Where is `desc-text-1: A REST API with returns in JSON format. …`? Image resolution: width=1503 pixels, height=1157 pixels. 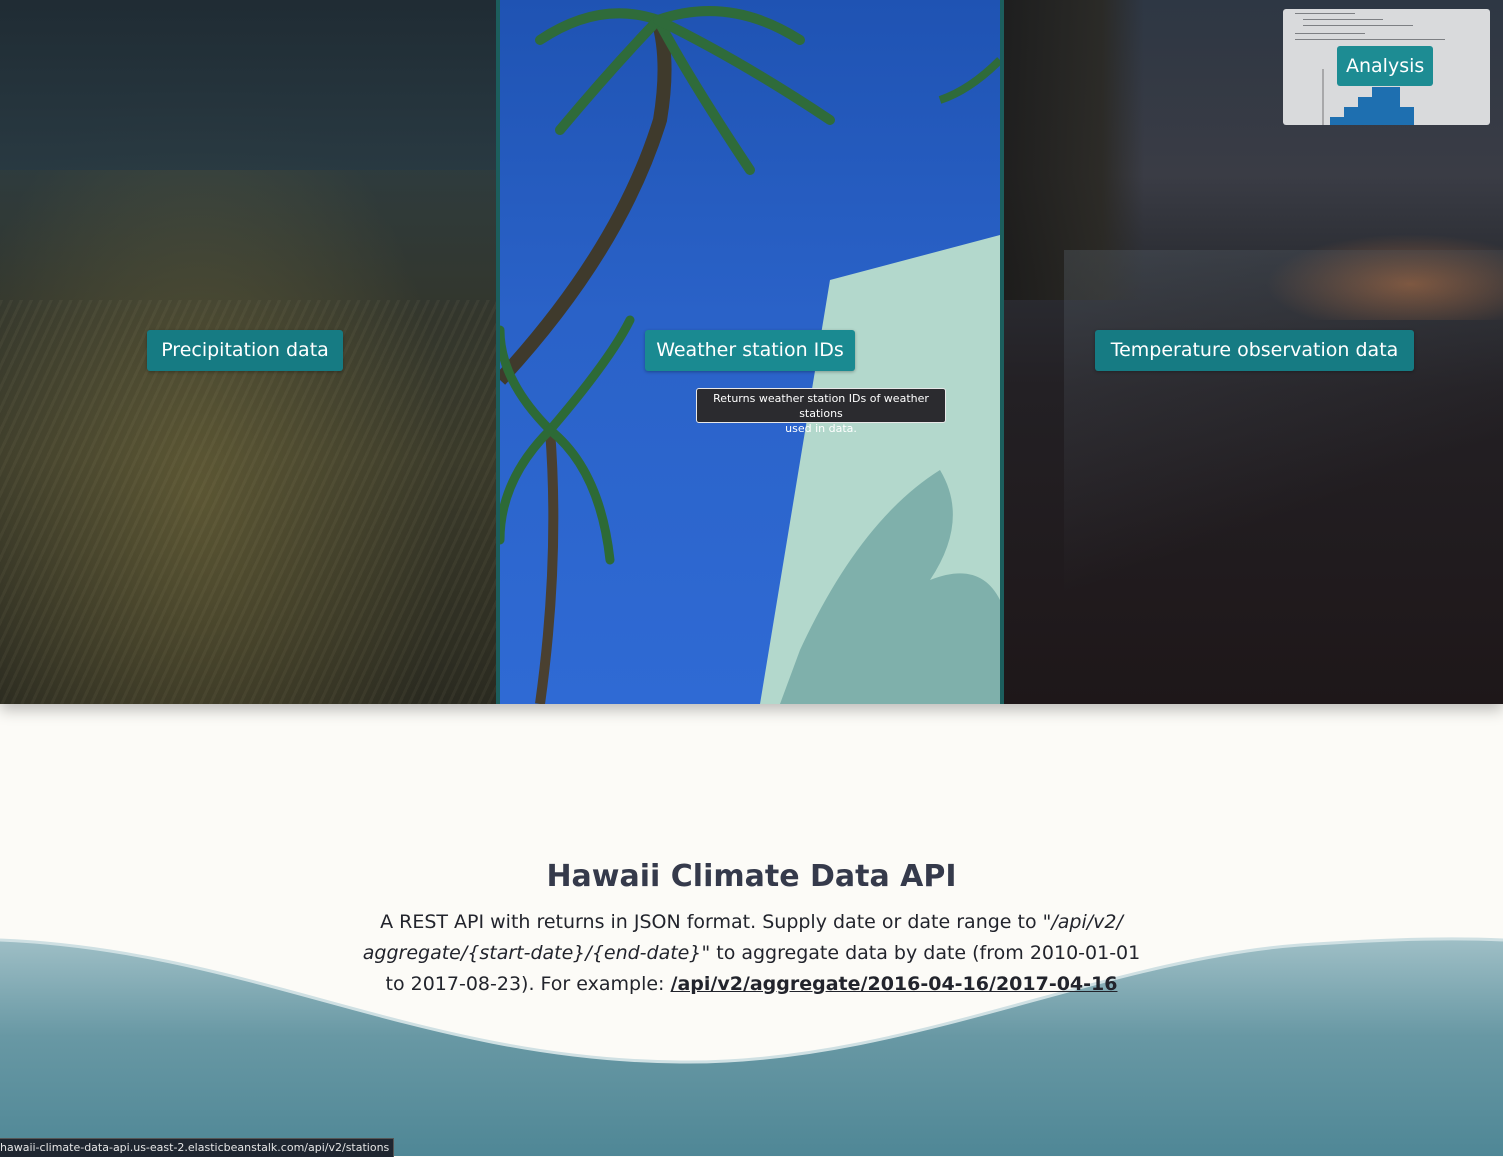
desc-text-1: A REST API with returns in JSON format. … is located at coordinates (711, 922).